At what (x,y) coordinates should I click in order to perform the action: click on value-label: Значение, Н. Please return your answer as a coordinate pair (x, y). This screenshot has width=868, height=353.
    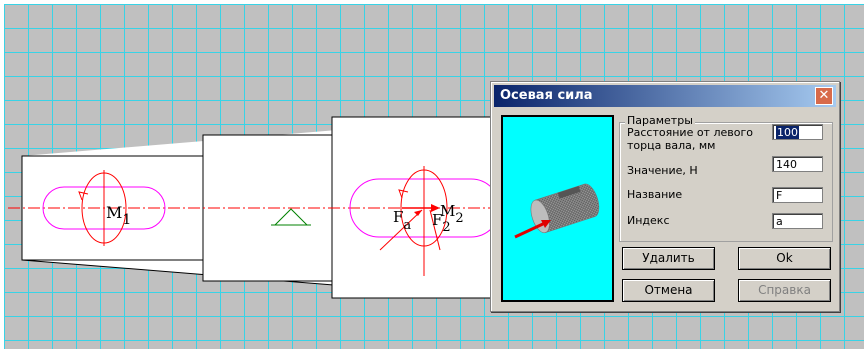
    Looking at the image, I should click on (662, 170).